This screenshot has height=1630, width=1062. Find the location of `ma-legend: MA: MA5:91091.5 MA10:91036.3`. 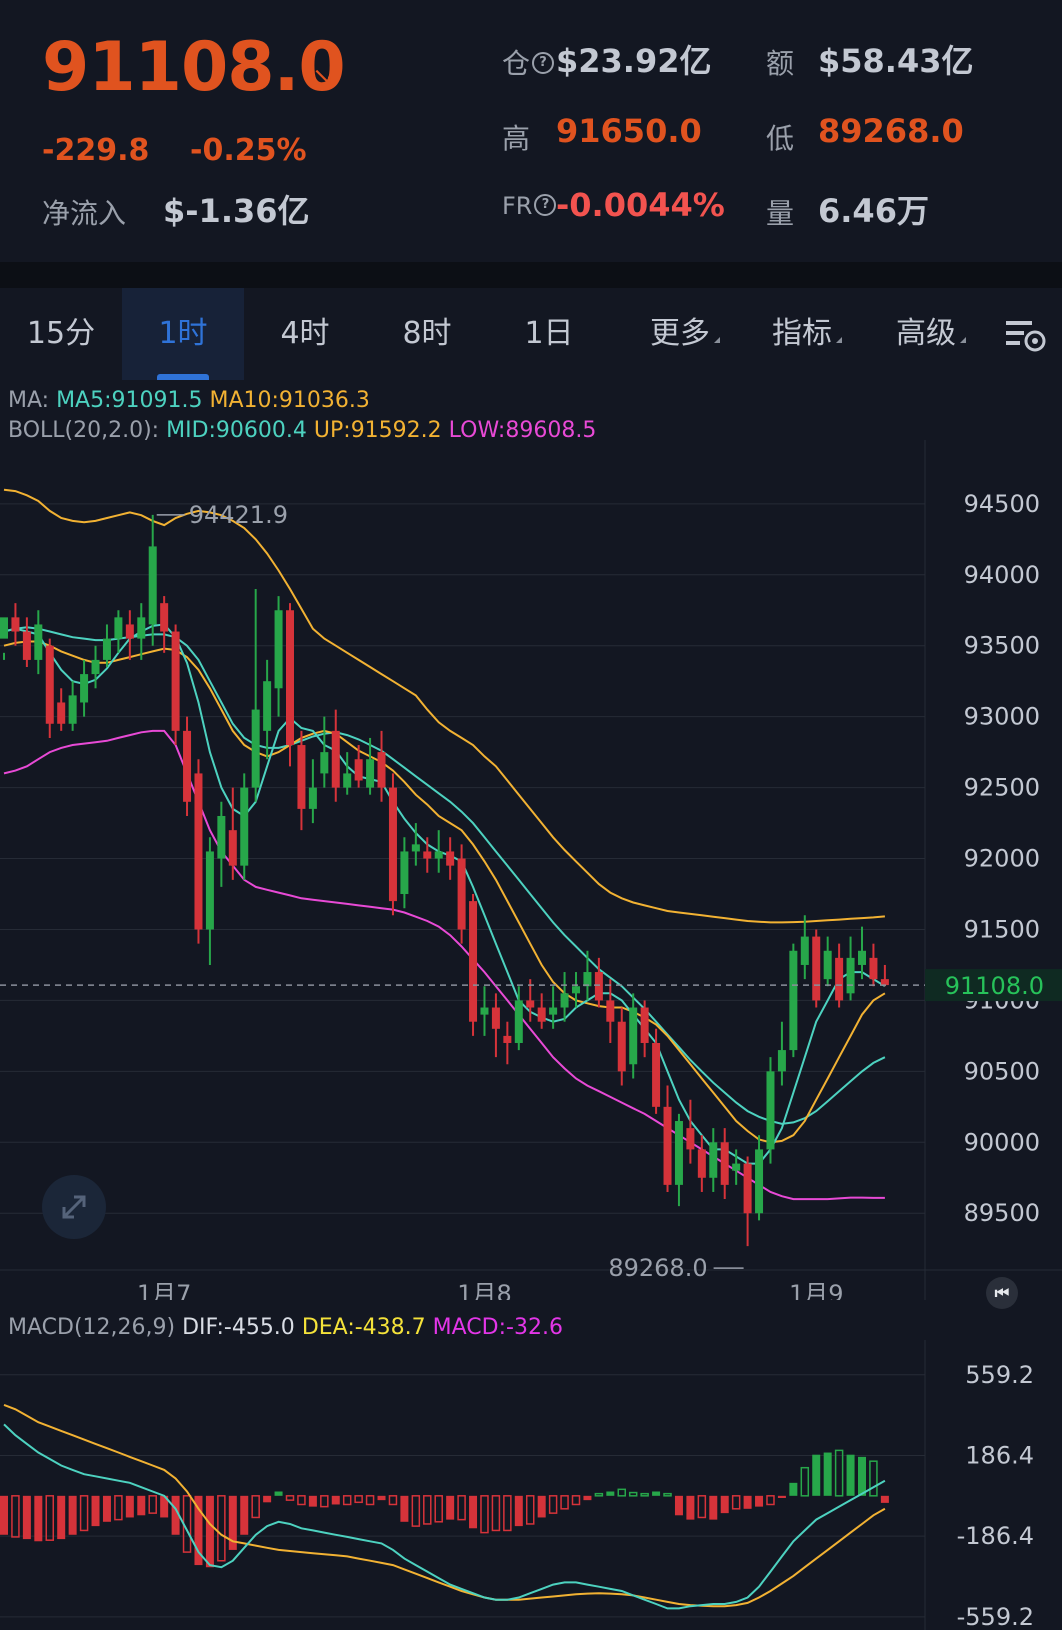

ma-legend: MA: MA5:91091.5 MA10:91036.3 is located at coordinates (189, 400).